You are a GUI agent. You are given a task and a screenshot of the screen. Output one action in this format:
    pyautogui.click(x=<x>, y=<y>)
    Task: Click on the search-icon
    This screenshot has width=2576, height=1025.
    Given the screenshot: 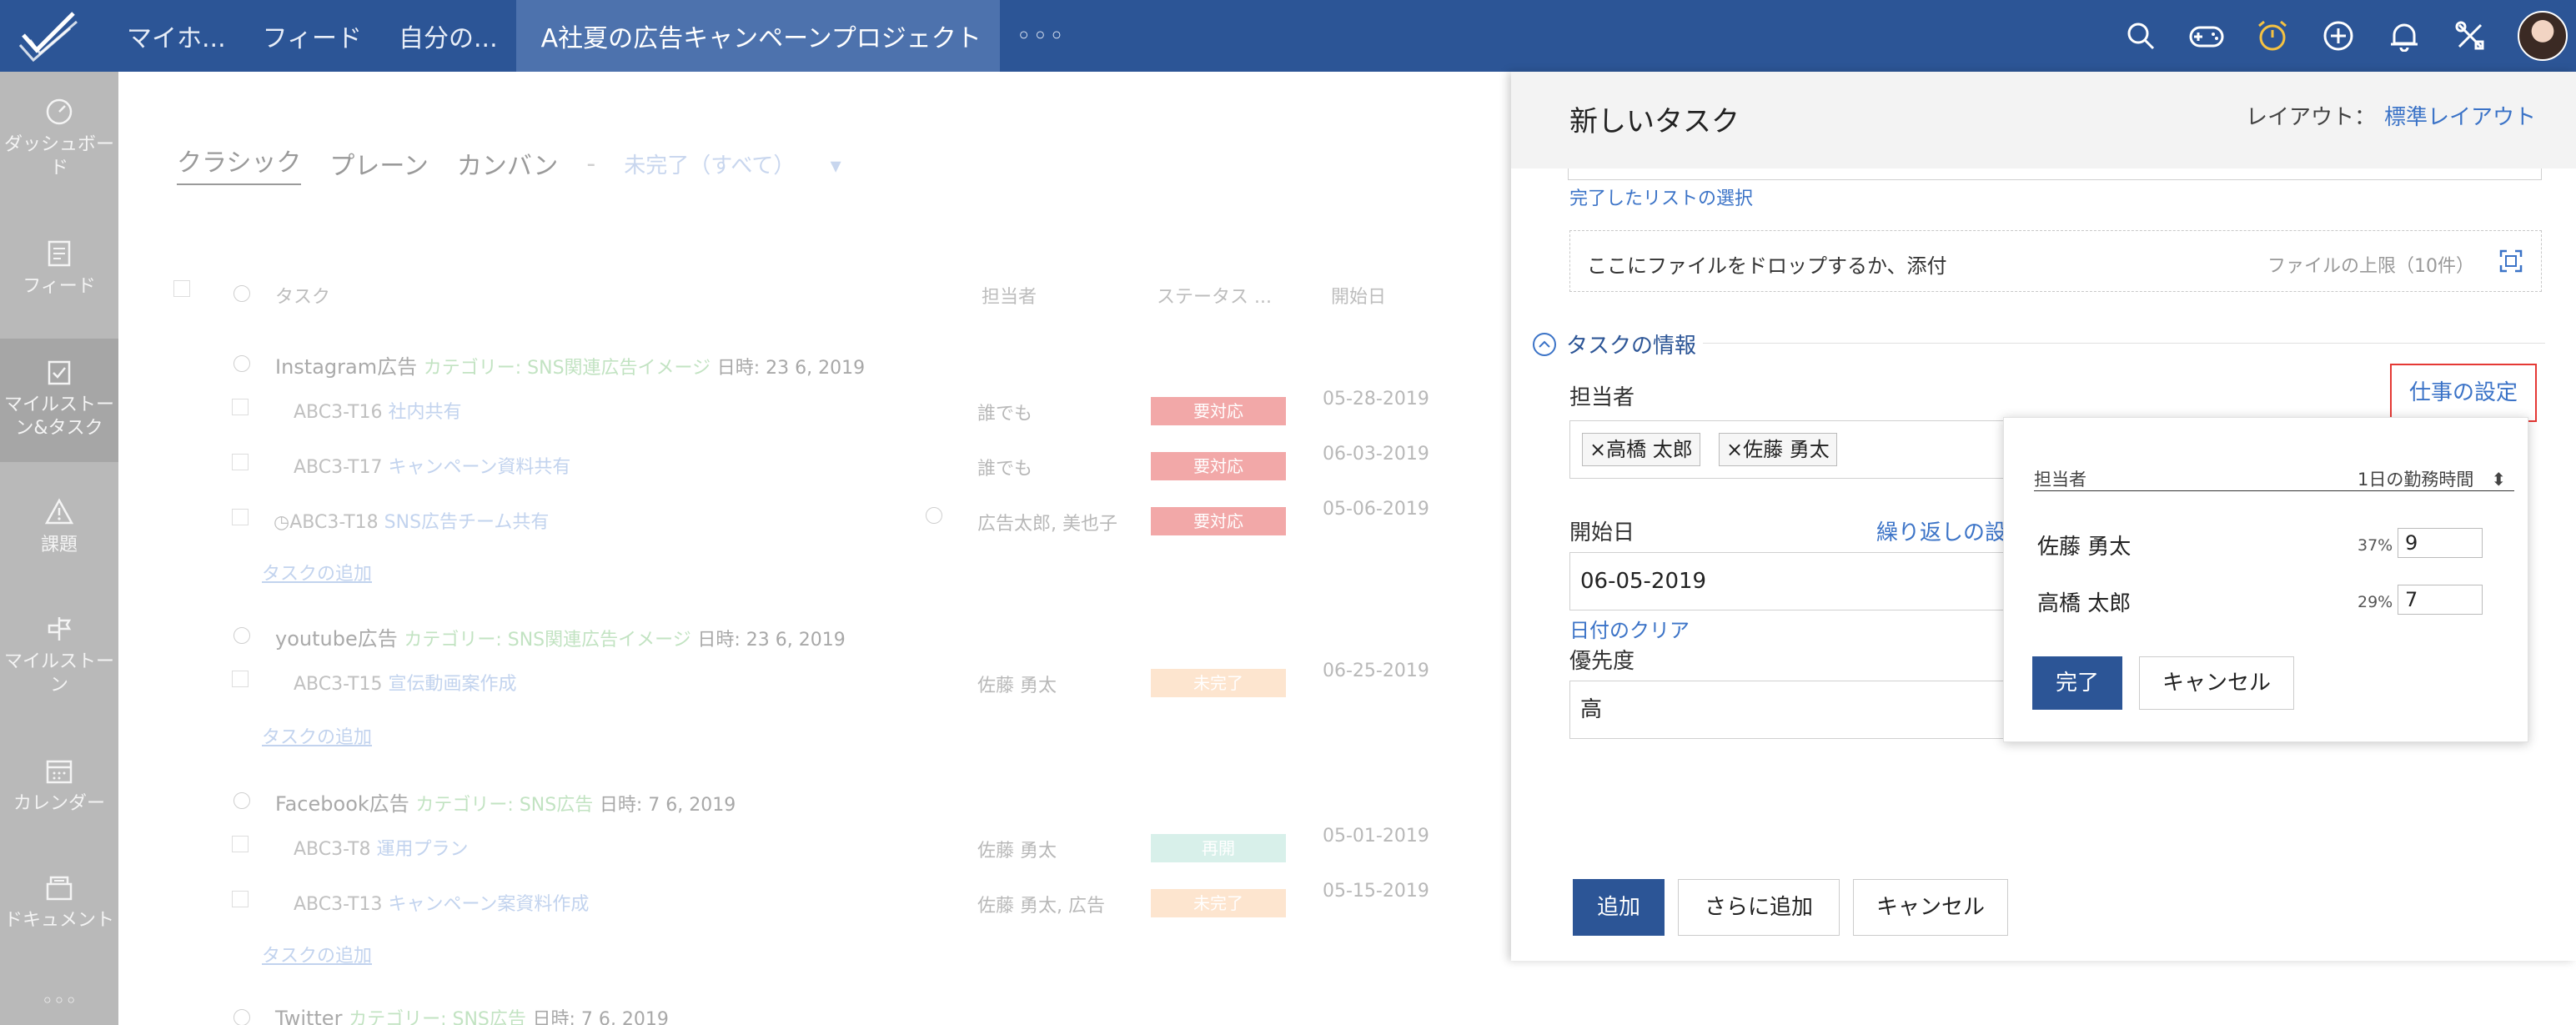 What is the action you would take?
    pyautogui.click(x=2140, y=36)
    